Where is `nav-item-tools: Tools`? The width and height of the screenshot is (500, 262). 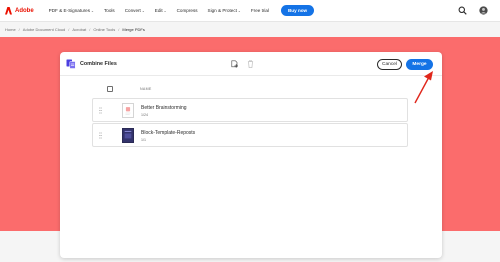 nav-item-tools: Tools is located at coordinates (109, 10).